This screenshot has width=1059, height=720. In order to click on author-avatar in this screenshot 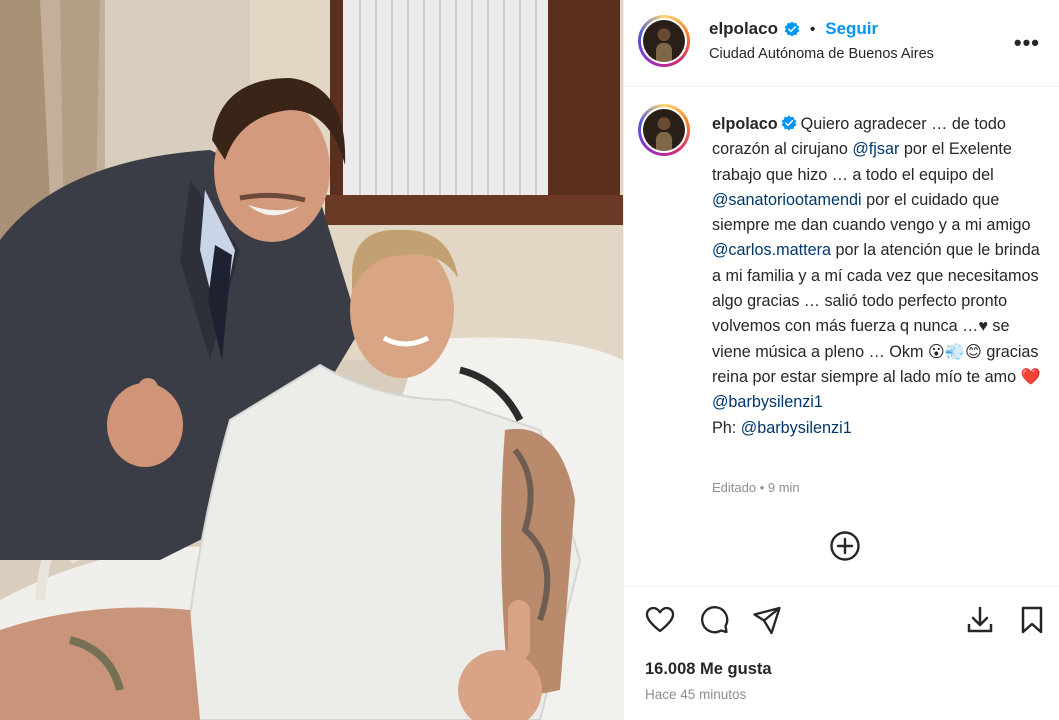, I will do `click(664, 41)`.